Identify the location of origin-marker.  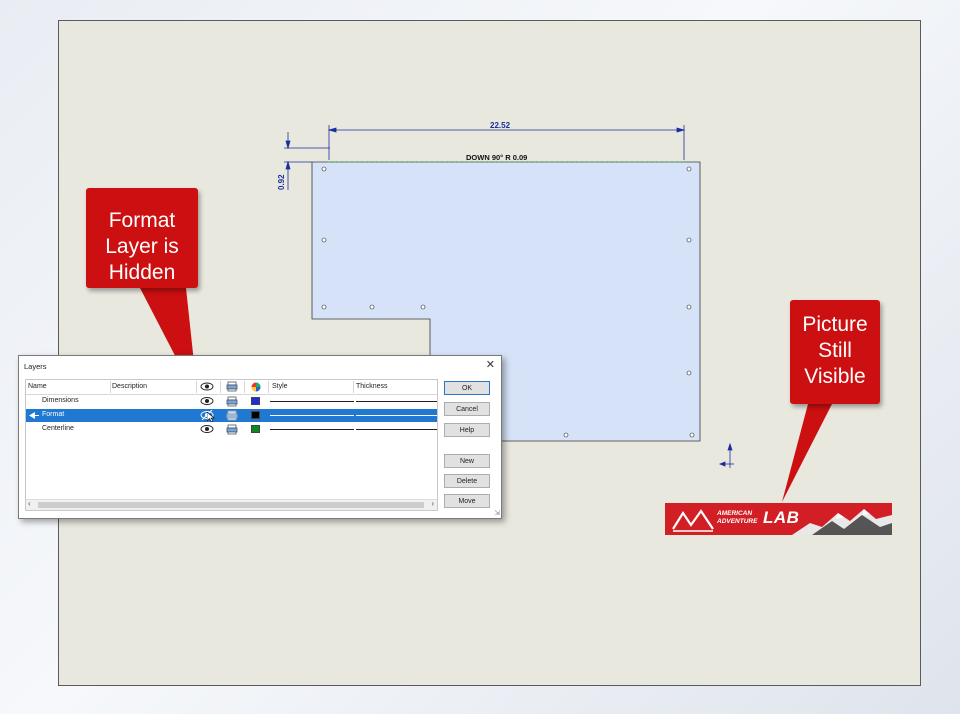
(726, 455).